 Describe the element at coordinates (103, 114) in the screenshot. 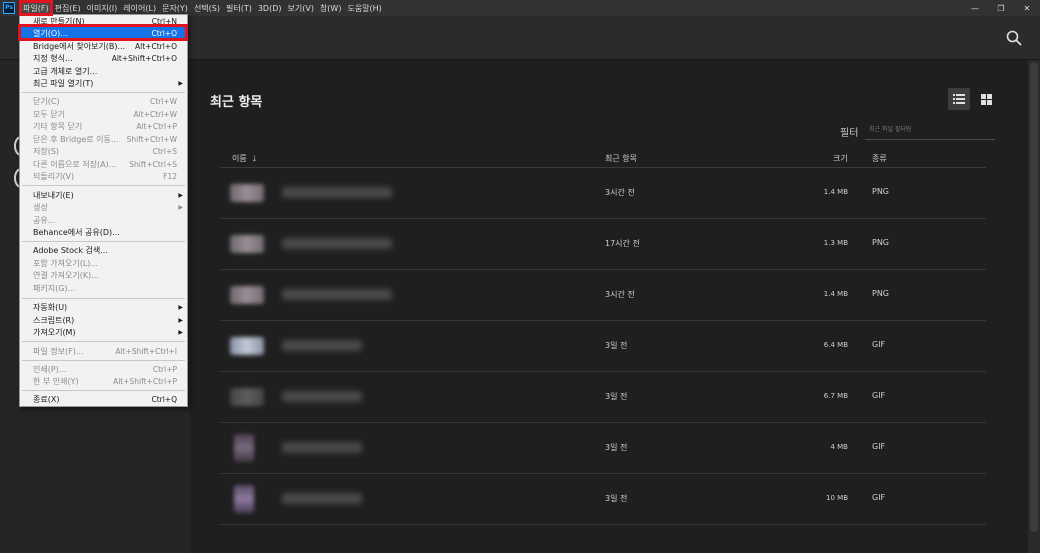

I see `menu-item-close-all: 모두 닫기 Alt+Ctrl+W` at that location.